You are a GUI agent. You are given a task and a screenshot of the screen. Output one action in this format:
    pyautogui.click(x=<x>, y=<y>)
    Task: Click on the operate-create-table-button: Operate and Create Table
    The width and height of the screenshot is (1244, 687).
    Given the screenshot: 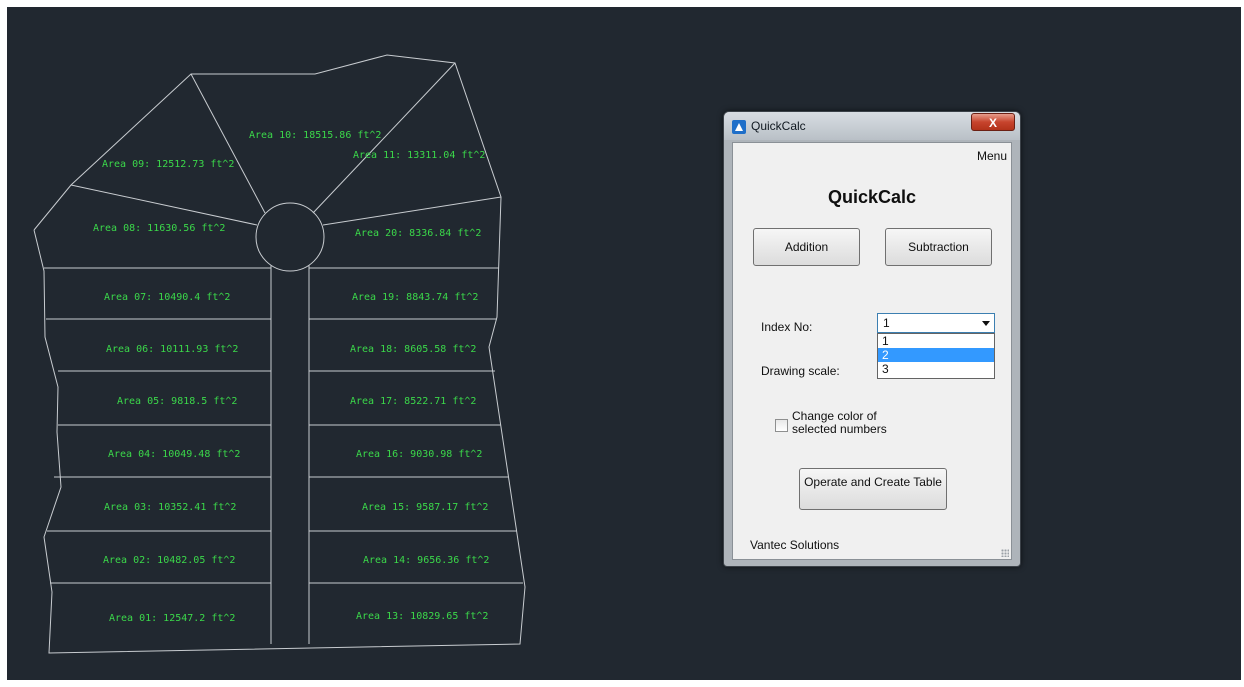 What is the action you would take?
    pyautogui.click(x=873, y=489)
    